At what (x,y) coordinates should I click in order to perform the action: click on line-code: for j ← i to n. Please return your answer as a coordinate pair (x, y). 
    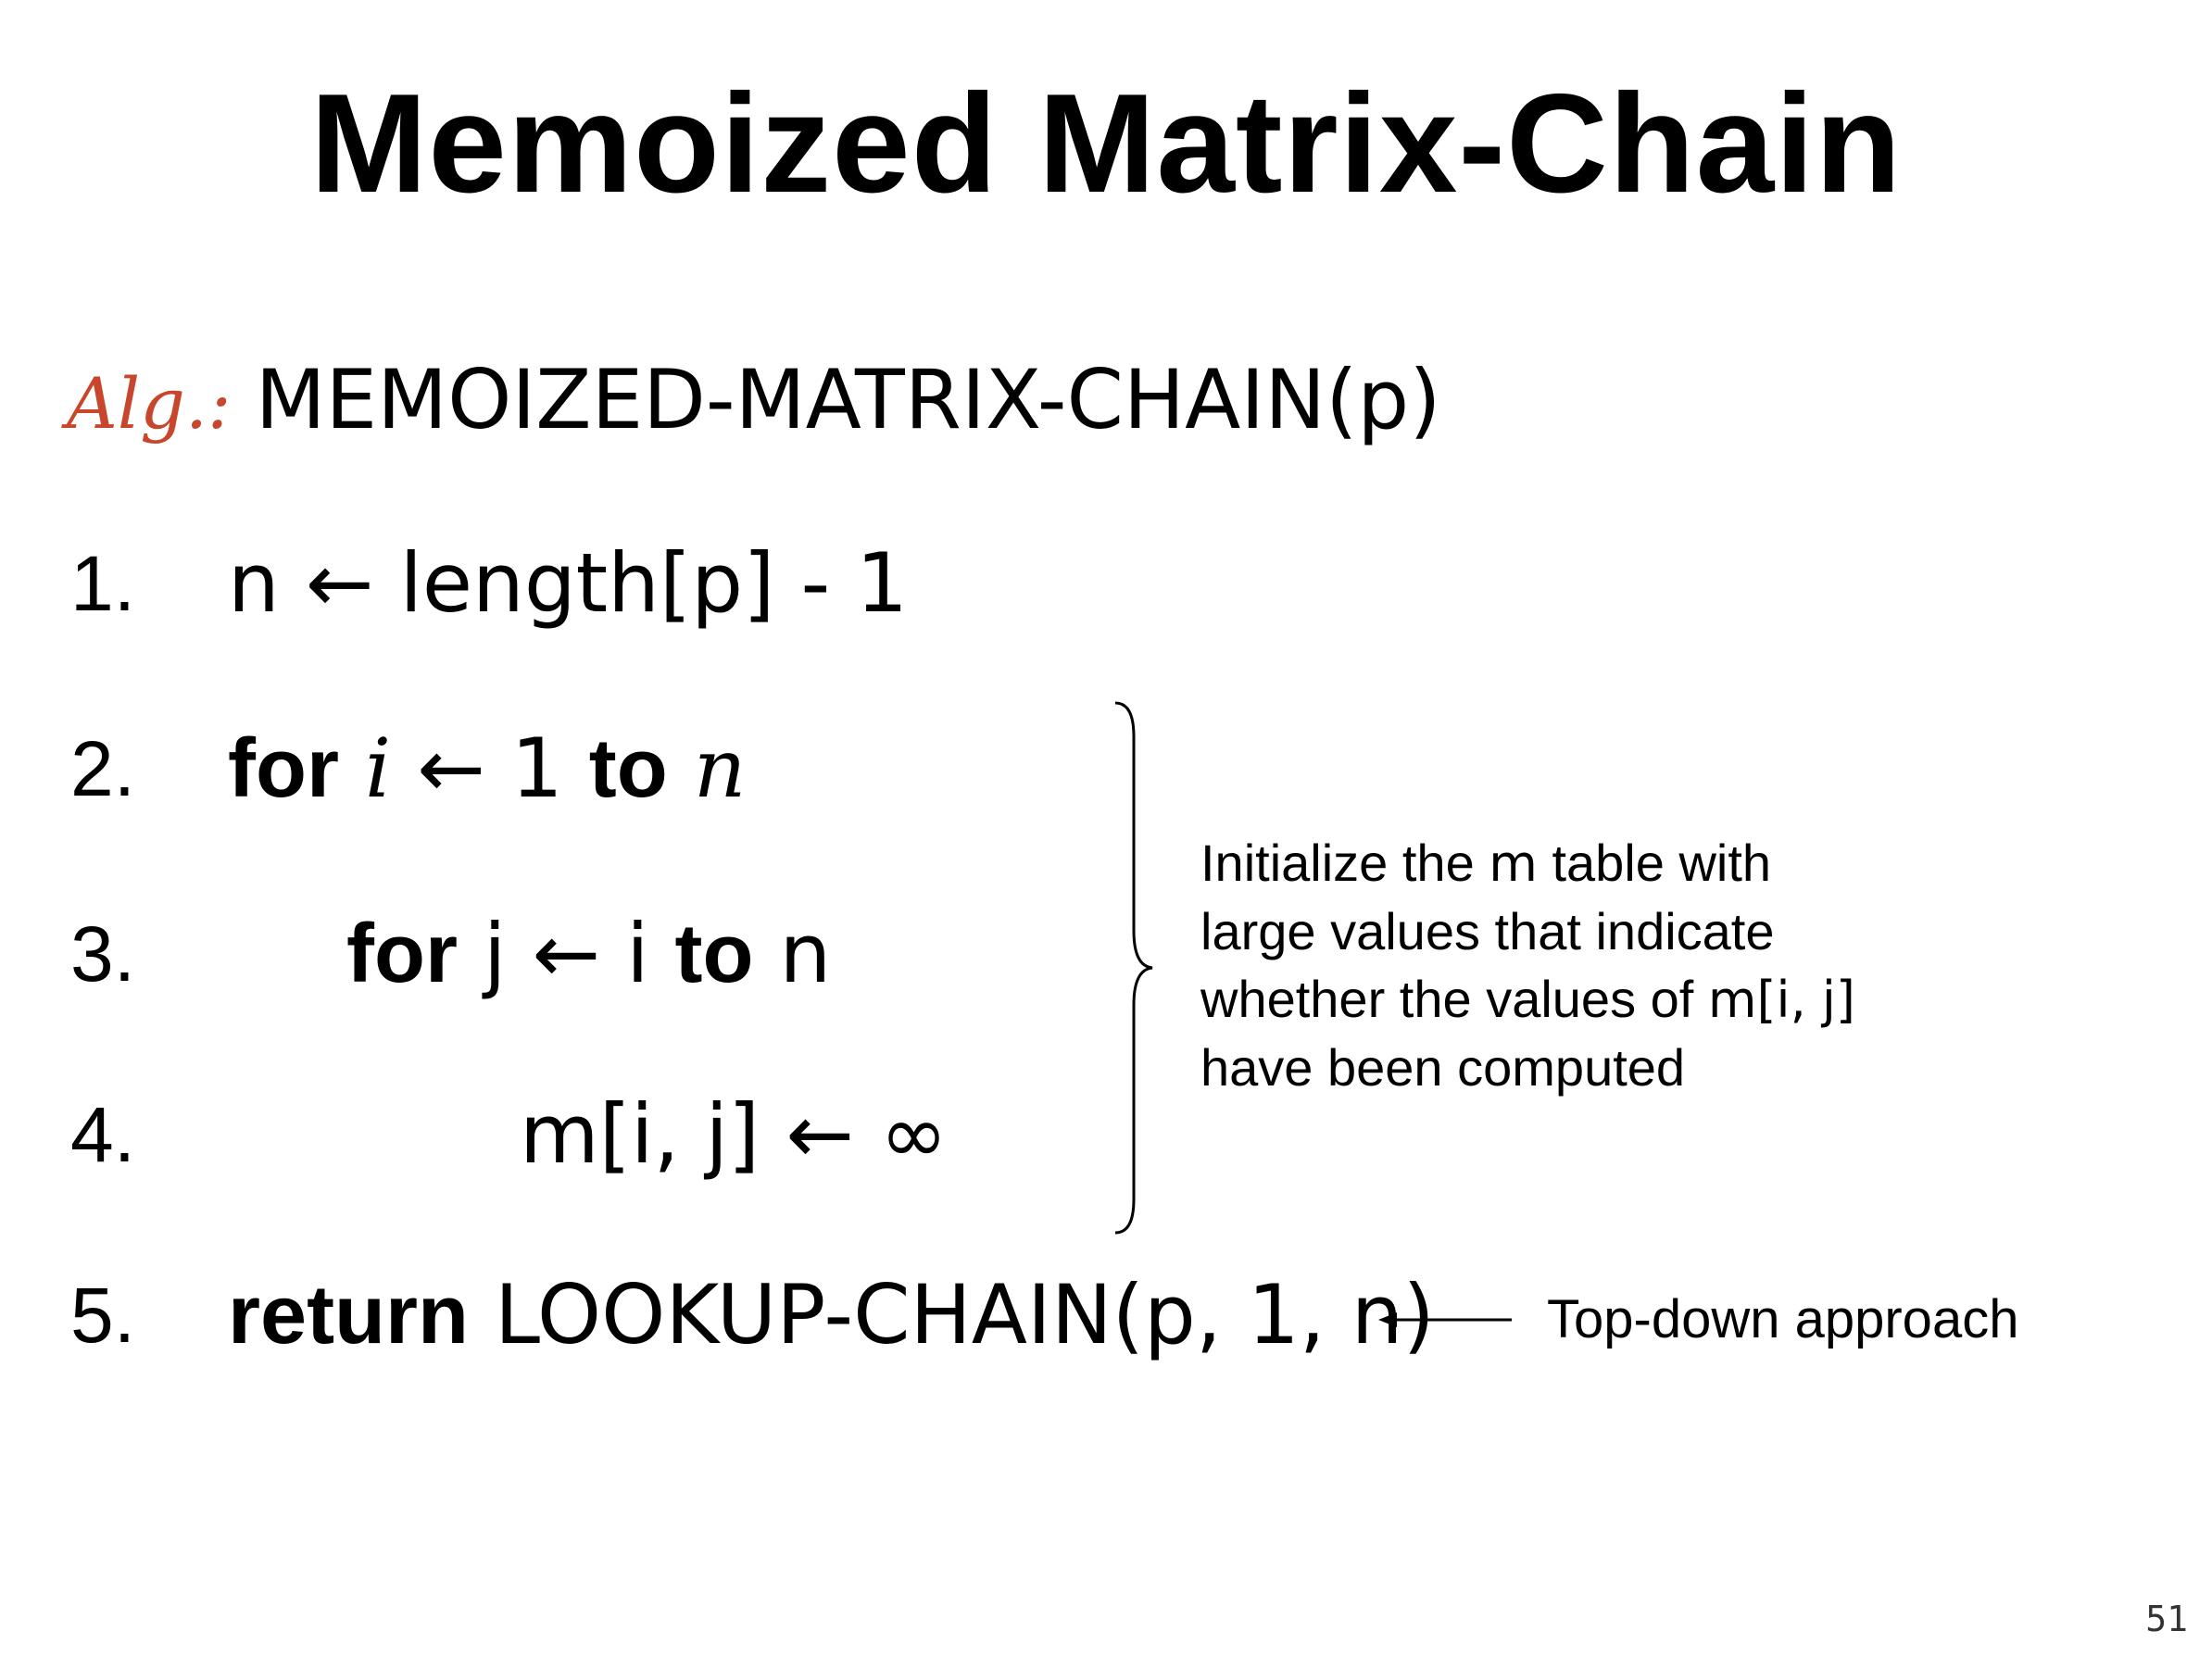
    Looking at the image, I should click on (588, 954).